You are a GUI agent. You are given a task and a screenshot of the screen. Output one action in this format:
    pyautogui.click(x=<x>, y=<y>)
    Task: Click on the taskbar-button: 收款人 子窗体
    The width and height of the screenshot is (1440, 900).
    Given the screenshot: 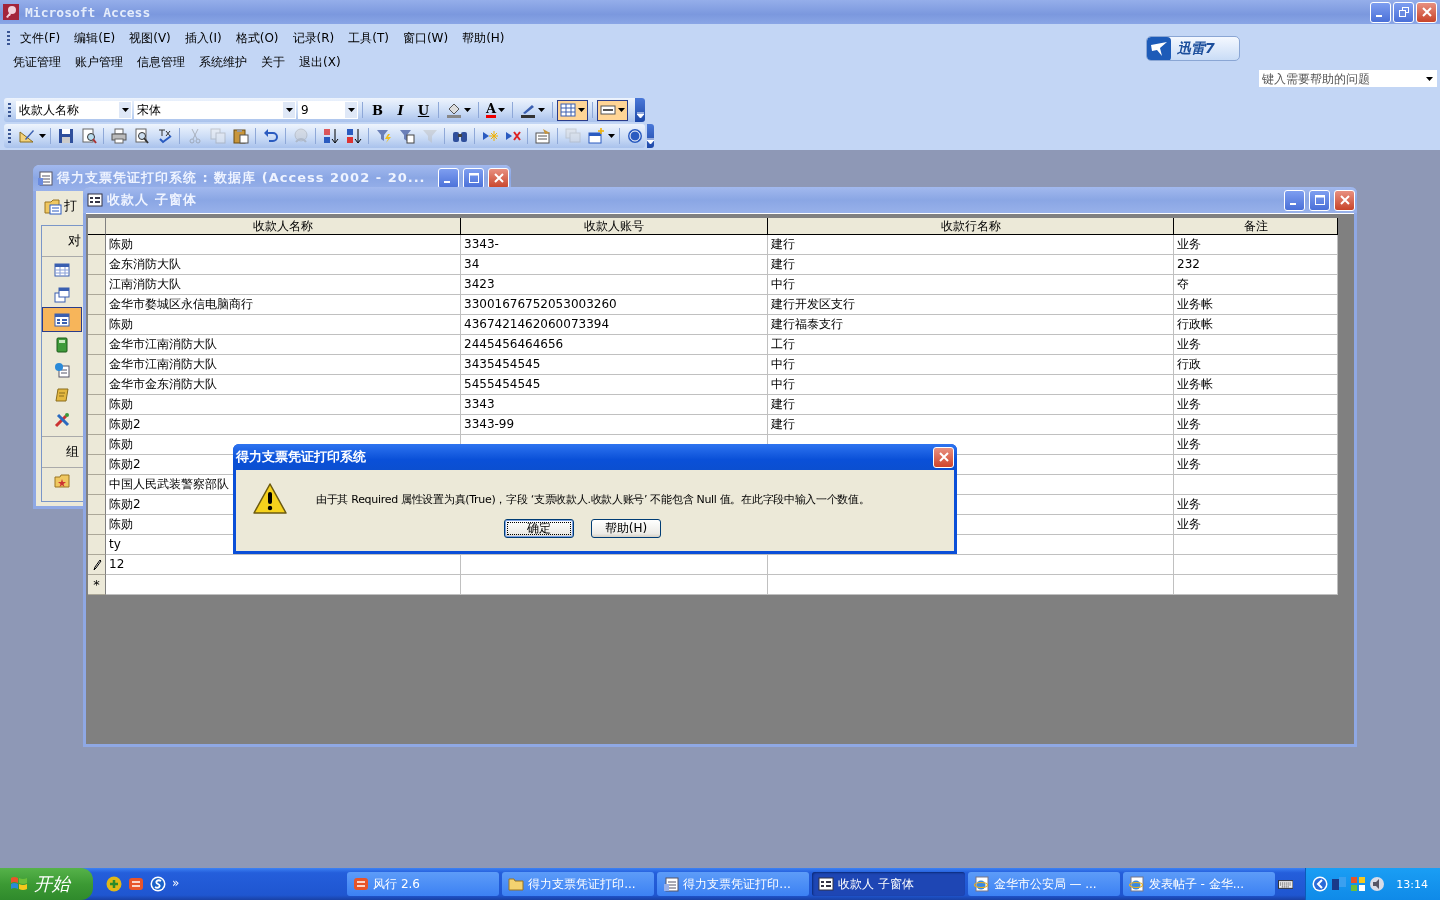 What is the action you would take?
    pyautogui.click(x=888, y=884)
    